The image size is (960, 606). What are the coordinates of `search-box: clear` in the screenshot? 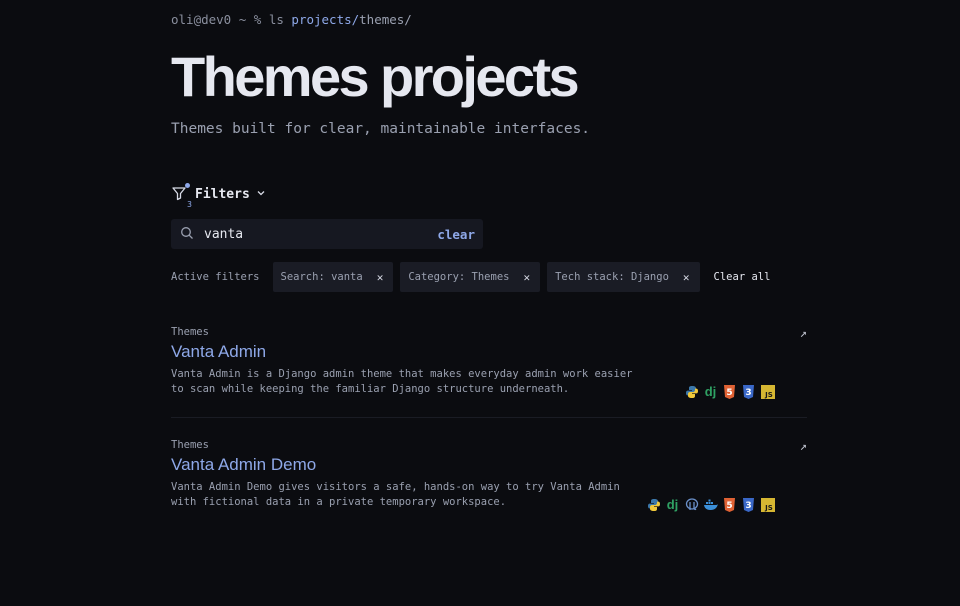 It's located at (327, 234).